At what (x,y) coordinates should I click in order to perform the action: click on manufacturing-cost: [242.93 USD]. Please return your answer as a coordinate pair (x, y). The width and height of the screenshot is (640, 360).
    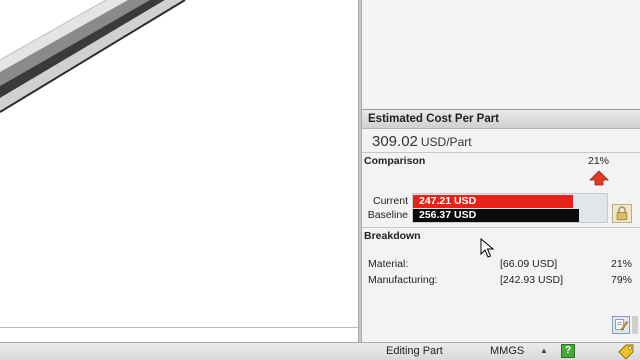
    Looking at the image, I should click on (532, 280).